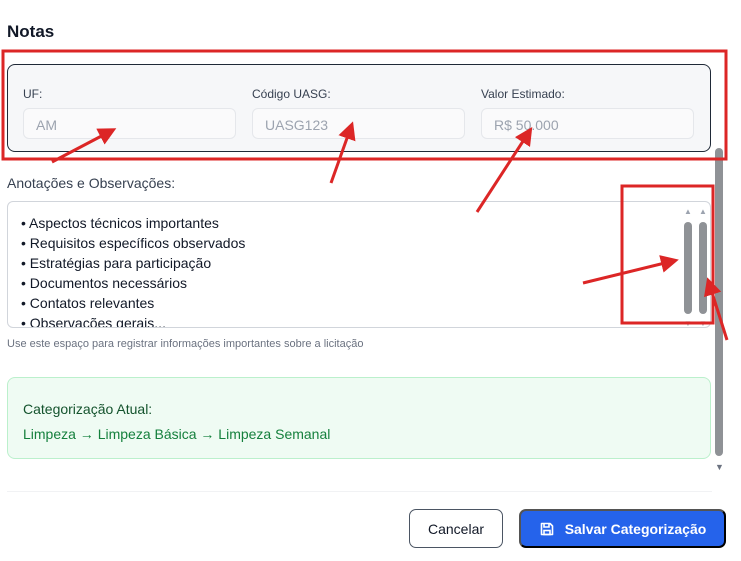  Describe the element at coordinates (456, 528) in the screenshot. I see `cancel-button: Cancelar` at that location.